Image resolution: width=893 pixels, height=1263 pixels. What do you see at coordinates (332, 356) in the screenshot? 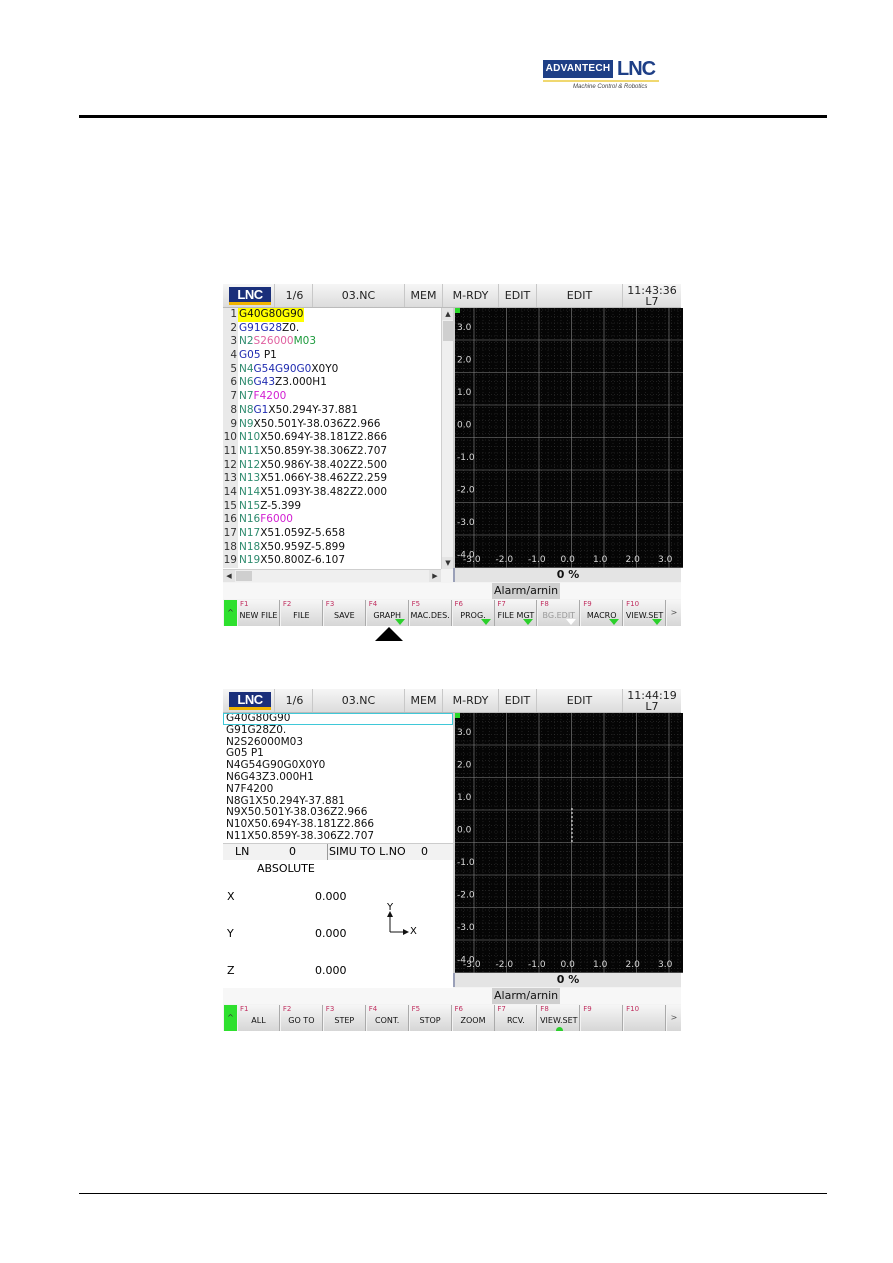
I see `program-line: 4 G05 P1` at bounding box center [332, 356].